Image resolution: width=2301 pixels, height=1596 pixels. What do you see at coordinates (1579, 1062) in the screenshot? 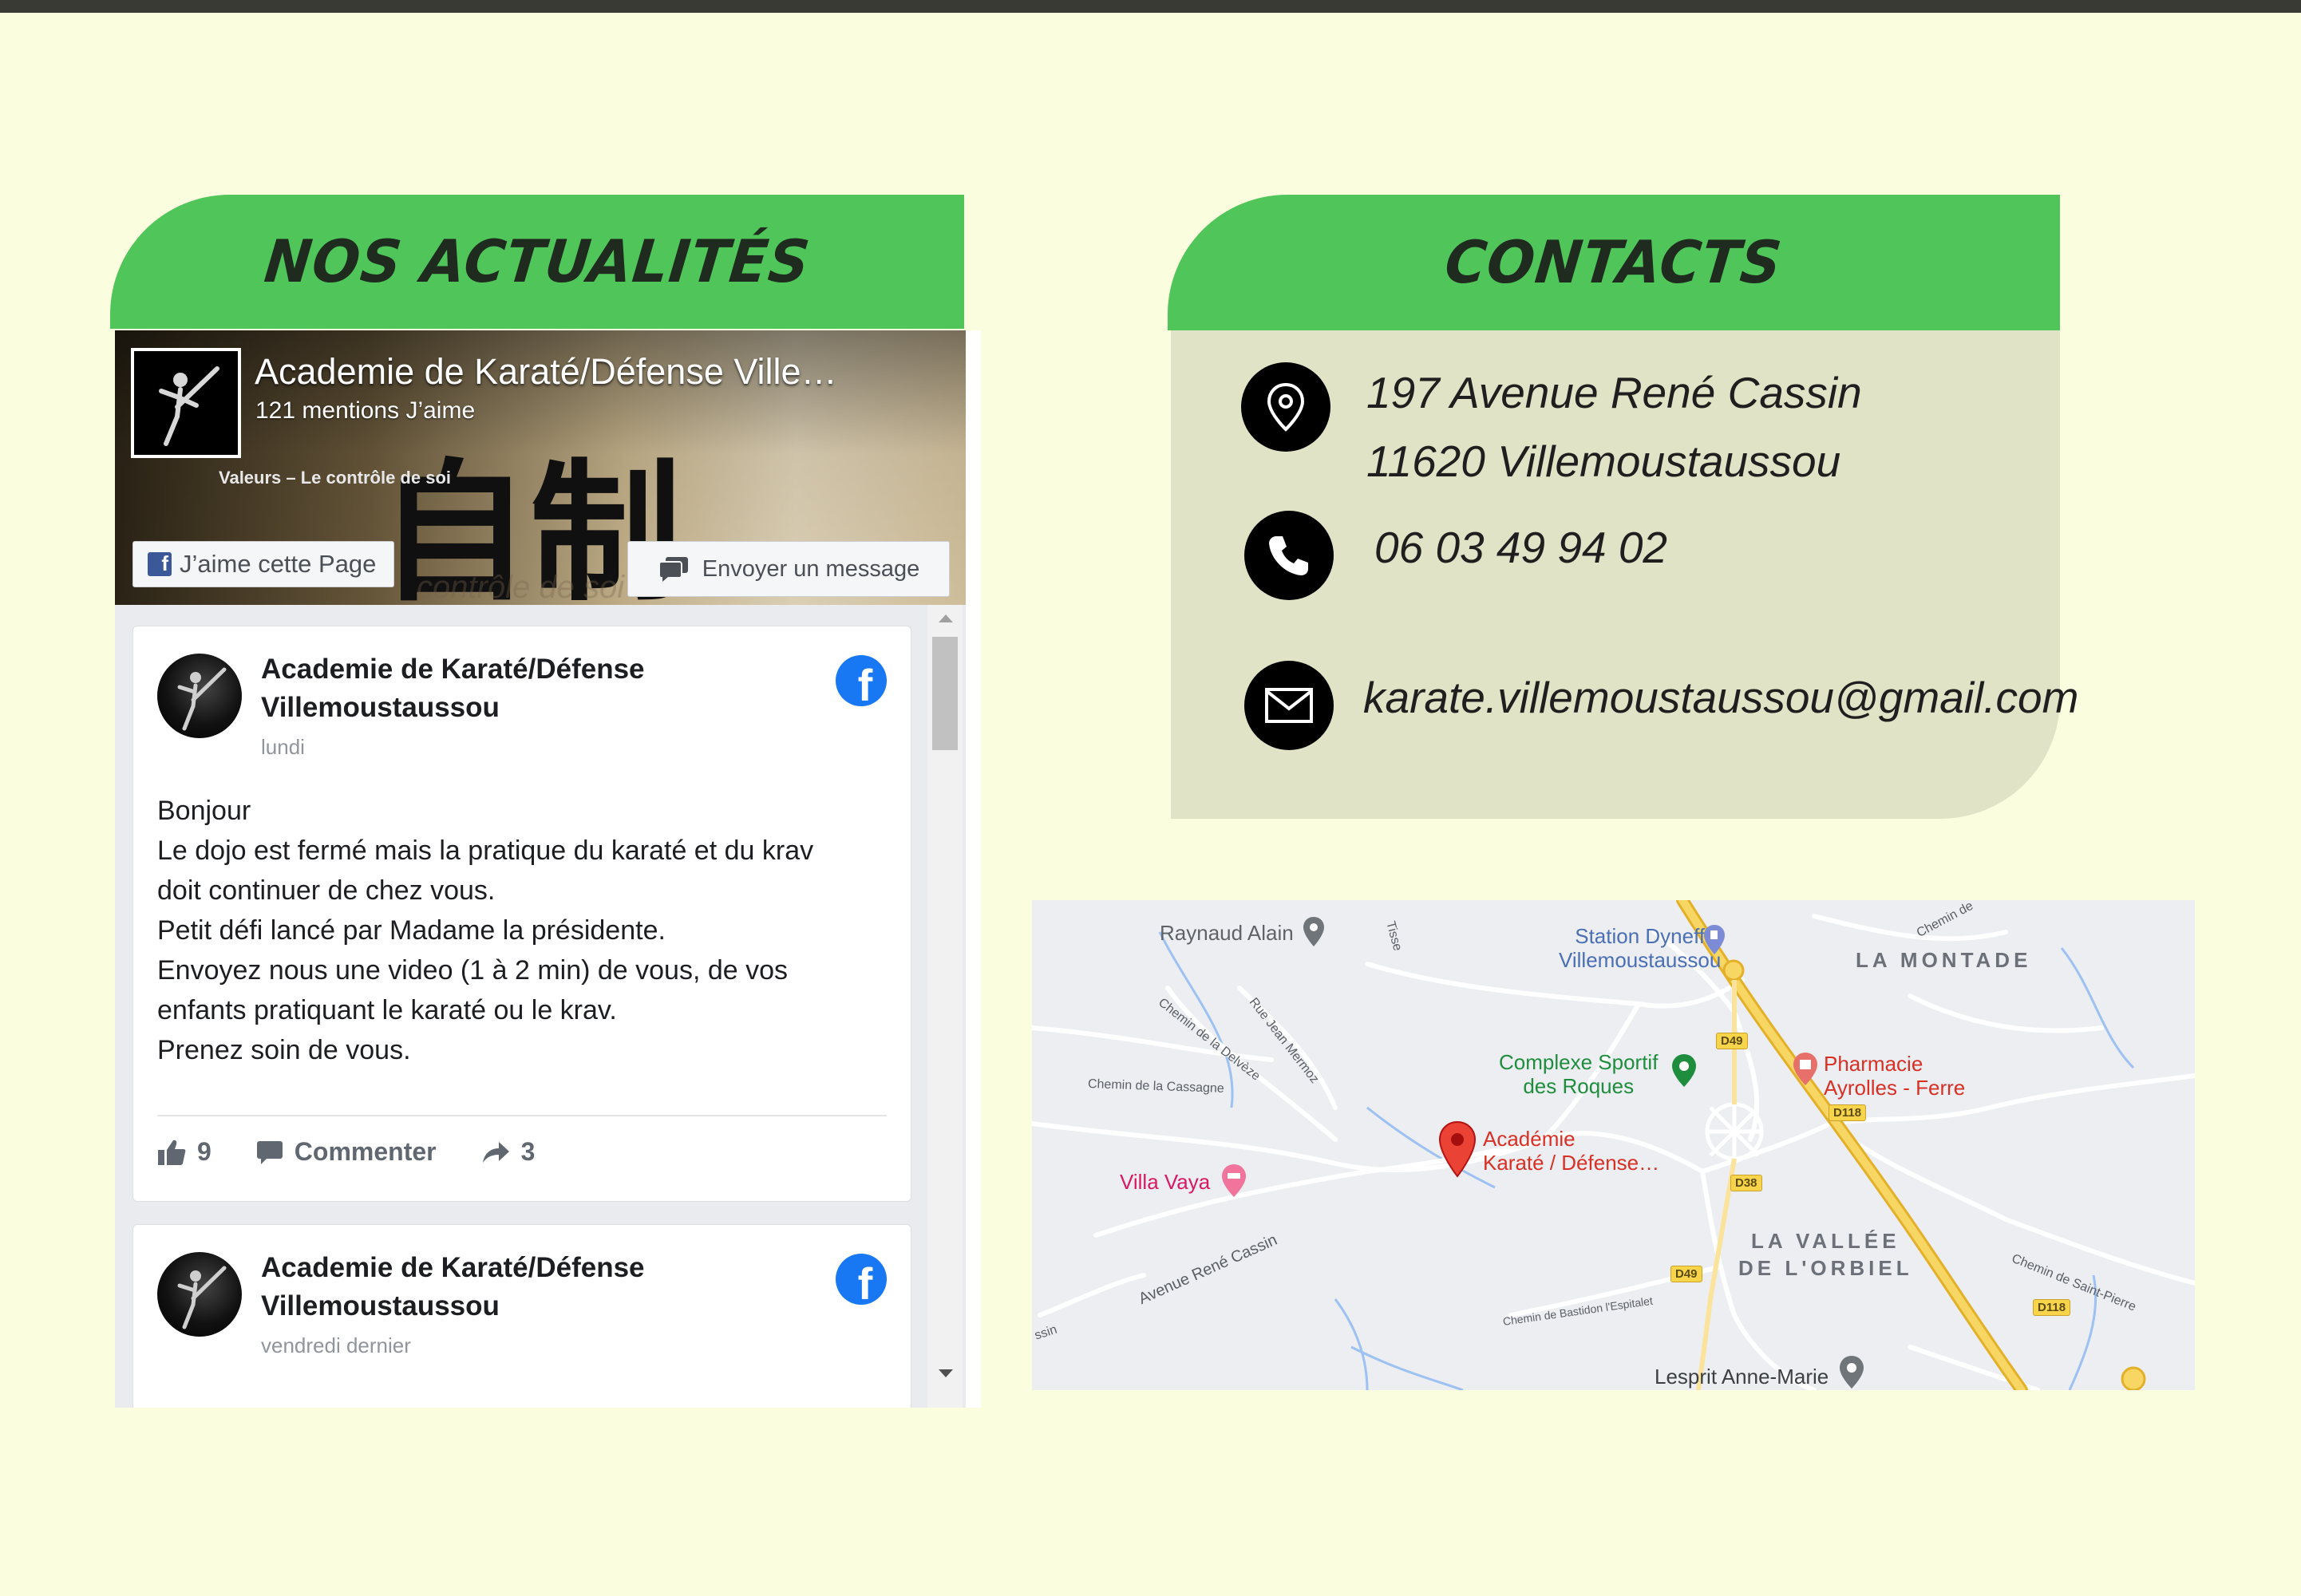
I see `poi-line: Complexe Sportif` at bounding box center [1579, 1062].